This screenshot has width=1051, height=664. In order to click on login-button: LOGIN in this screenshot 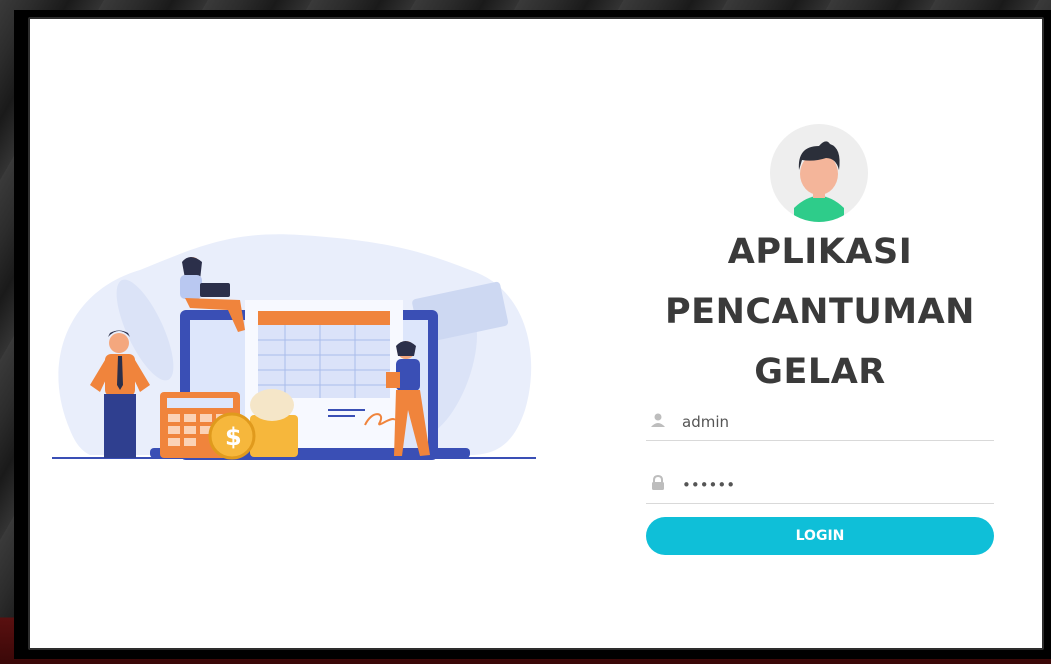, I will do `click(820, 536)`.